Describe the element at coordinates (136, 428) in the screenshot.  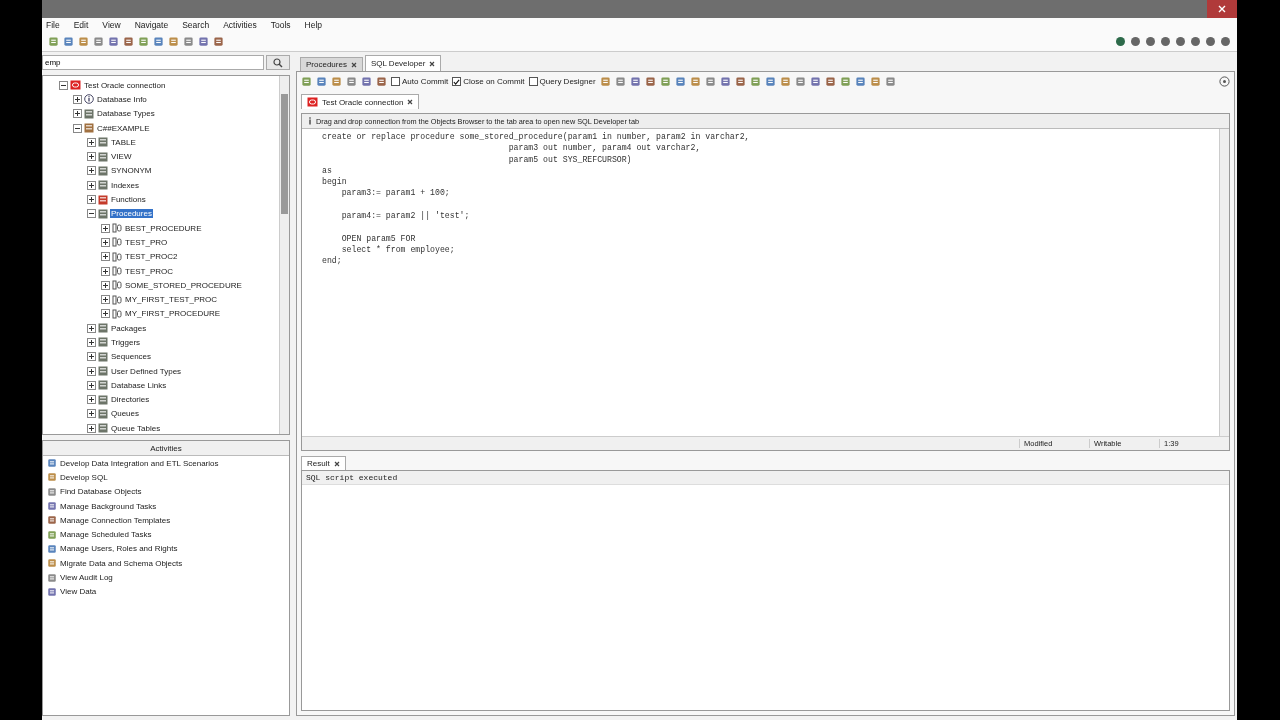
I see `tree-item: Queue Tables` at that location.